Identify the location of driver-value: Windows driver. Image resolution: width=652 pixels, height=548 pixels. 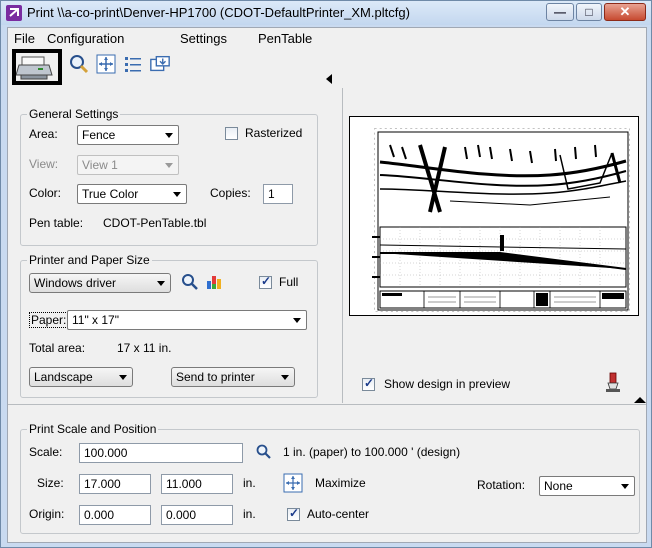
(75, 283).